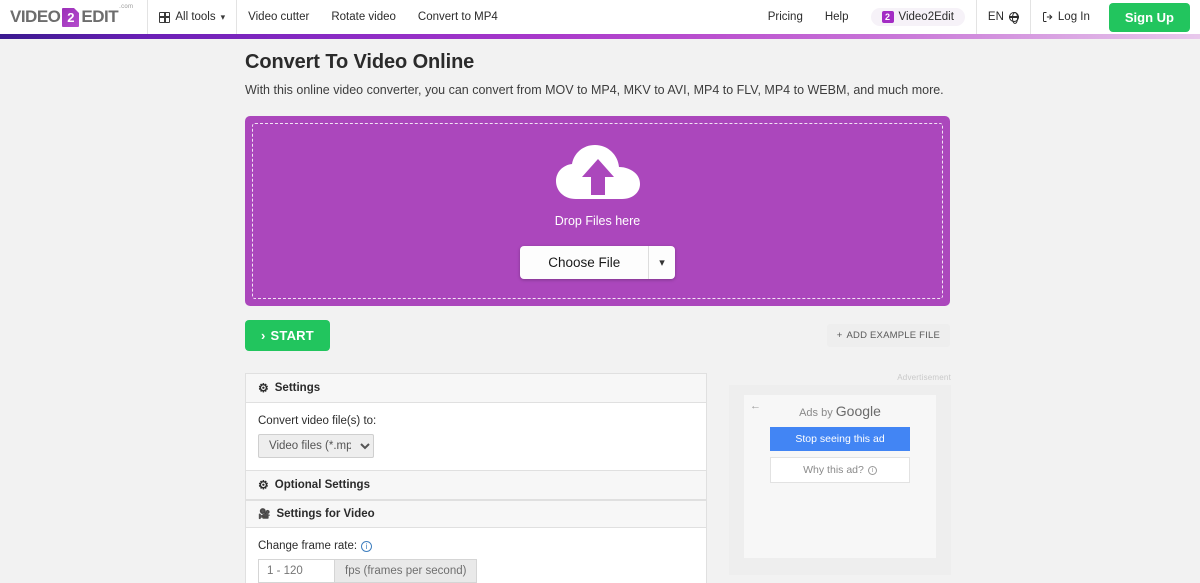  I want to click on language-selector: EN, so click(1003, 17).